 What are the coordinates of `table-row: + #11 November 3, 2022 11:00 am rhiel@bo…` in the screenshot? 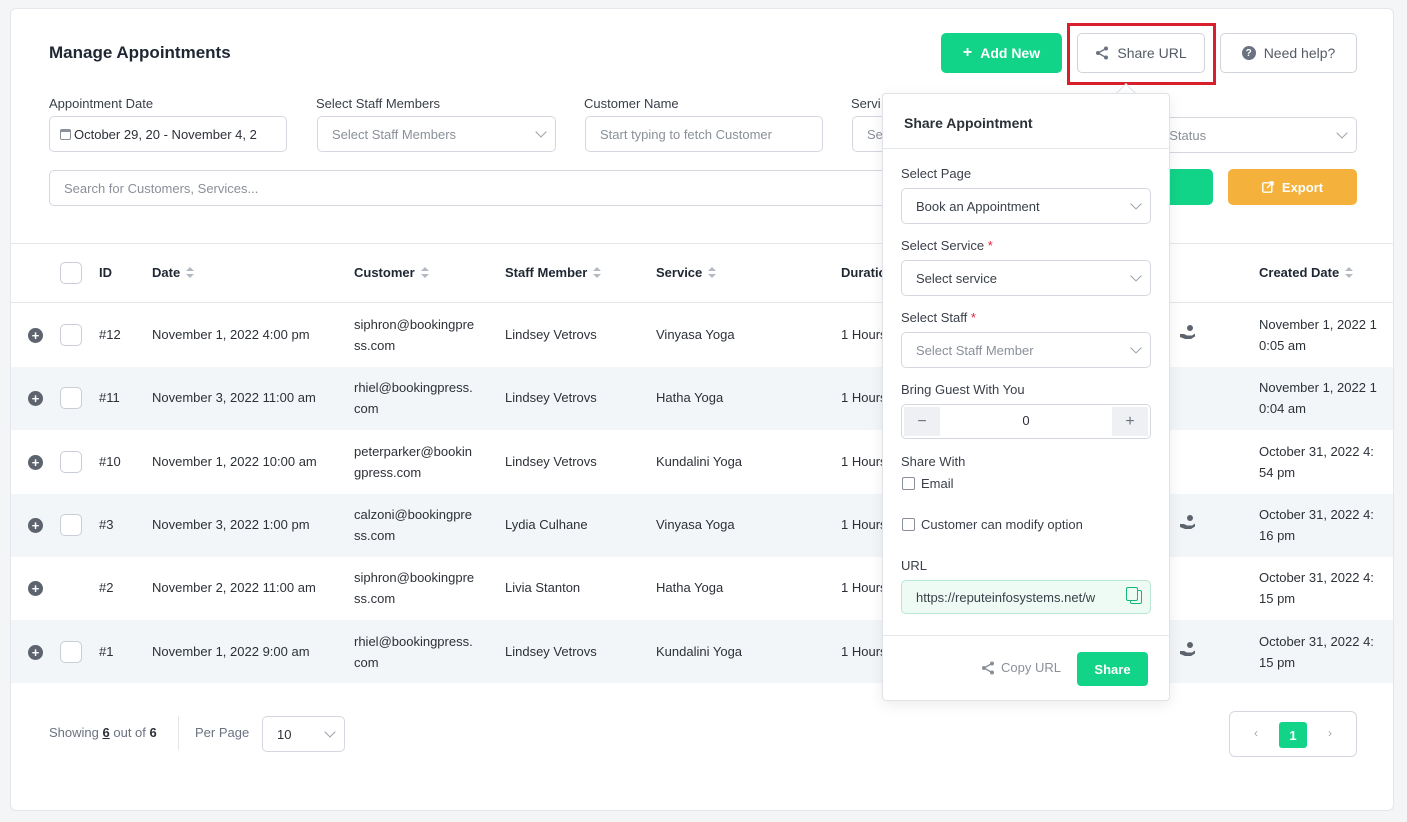 It's located at (702, 398).